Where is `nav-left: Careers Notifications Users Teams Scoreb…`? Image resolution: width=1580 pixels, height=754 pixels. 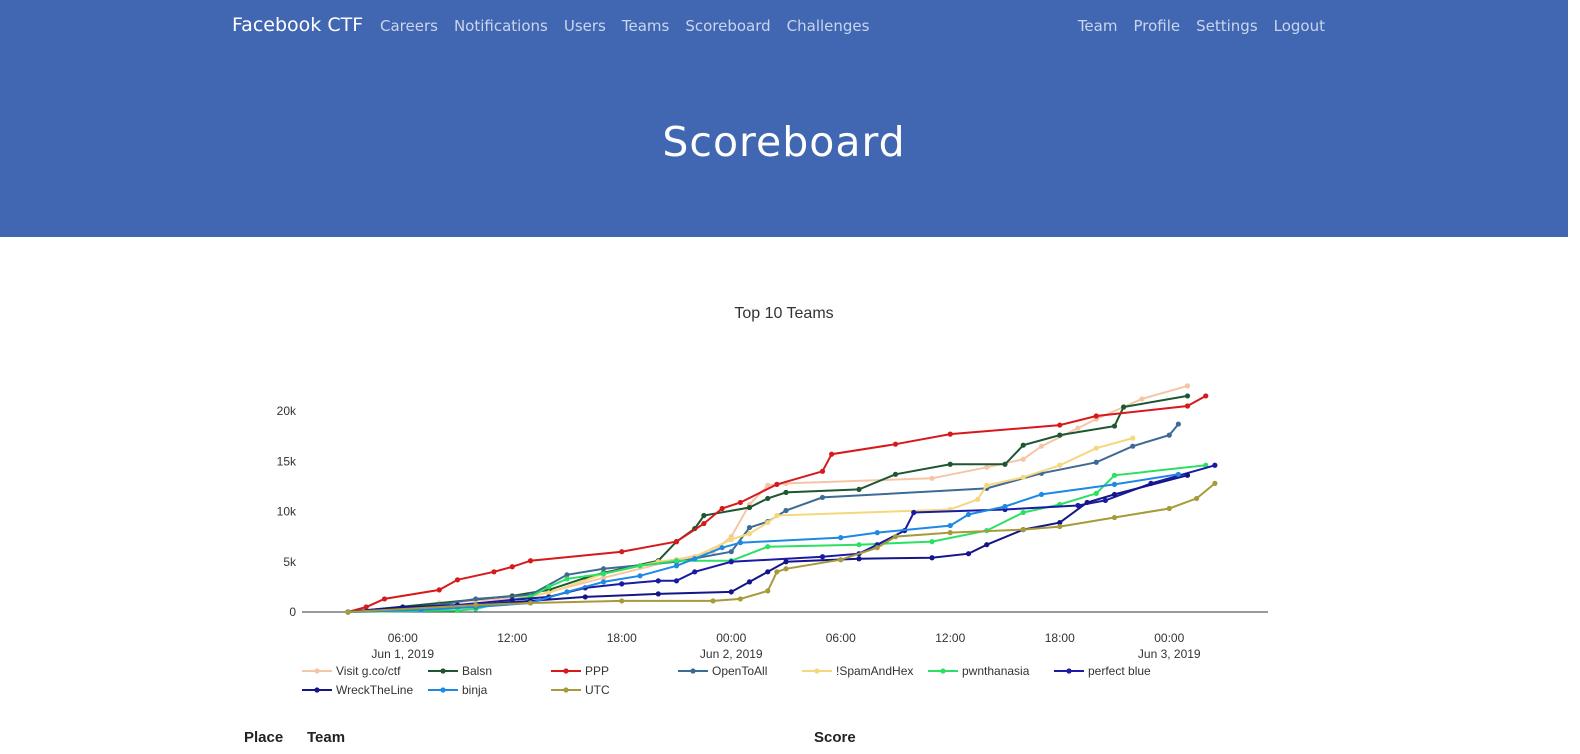
nav-left: Careers Notifications Users Teams Scoreb… is located at coordinates (624, 26).